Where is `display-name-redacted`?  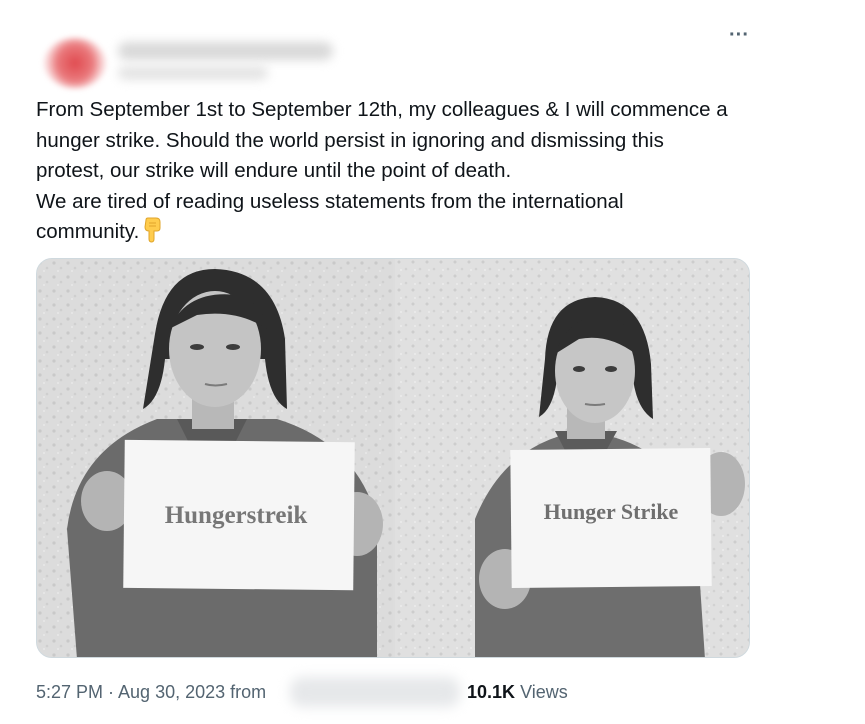 display-name-redacted is located at coordinates (225, 51).